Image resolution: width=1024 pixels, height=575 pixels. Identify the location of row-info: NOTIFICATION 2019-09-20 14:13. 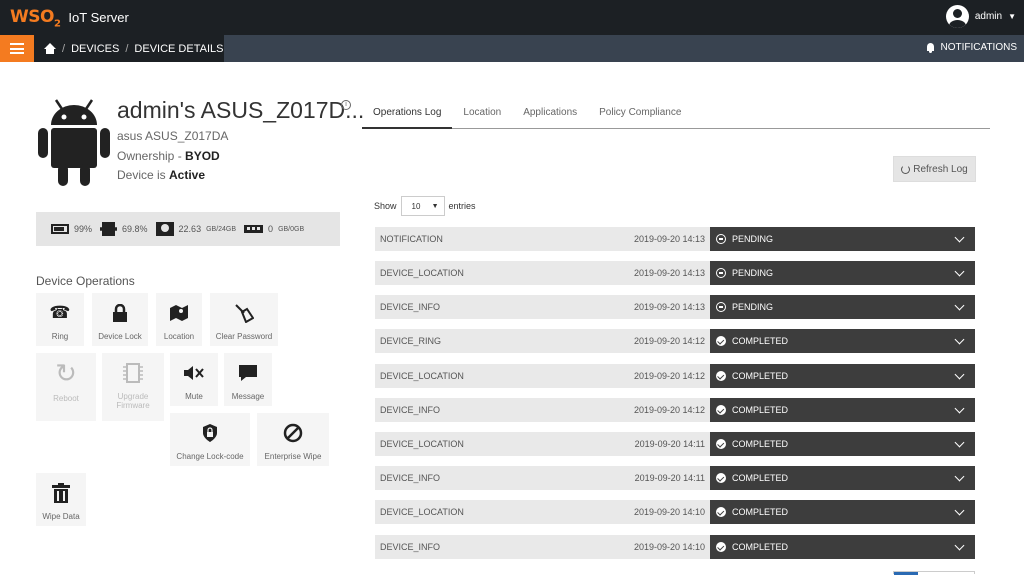
(542, 239).